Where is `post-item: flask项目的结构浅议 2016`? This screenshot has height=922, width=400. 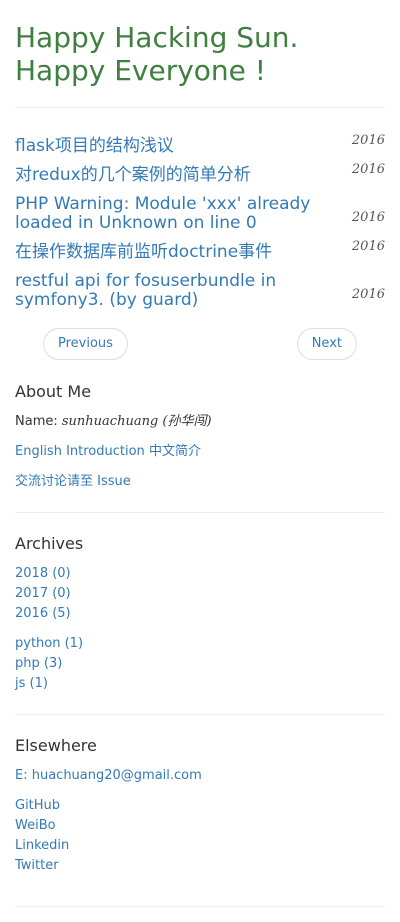 post-item: flask项目的结构浅议 2016 is located at coordinates (200, 149).